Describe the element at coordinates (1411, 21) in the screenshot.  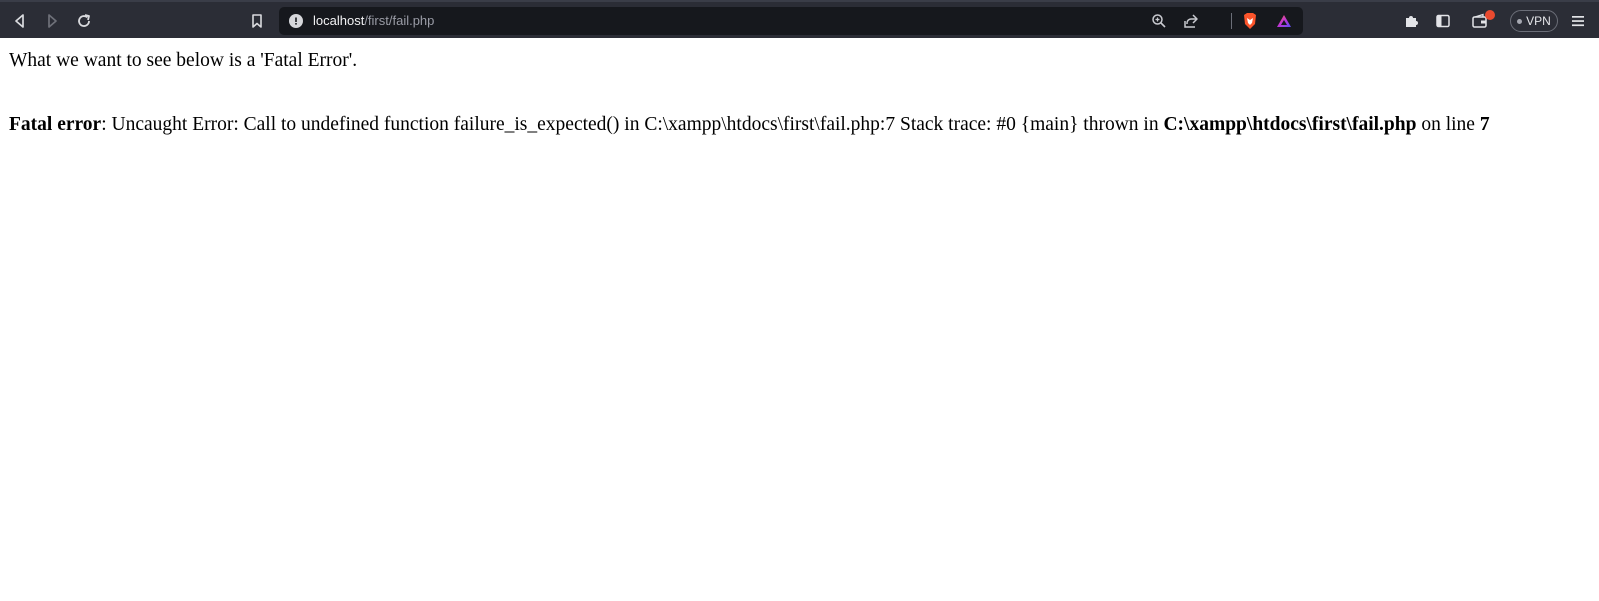
I see `puzzle-icon` at that location.